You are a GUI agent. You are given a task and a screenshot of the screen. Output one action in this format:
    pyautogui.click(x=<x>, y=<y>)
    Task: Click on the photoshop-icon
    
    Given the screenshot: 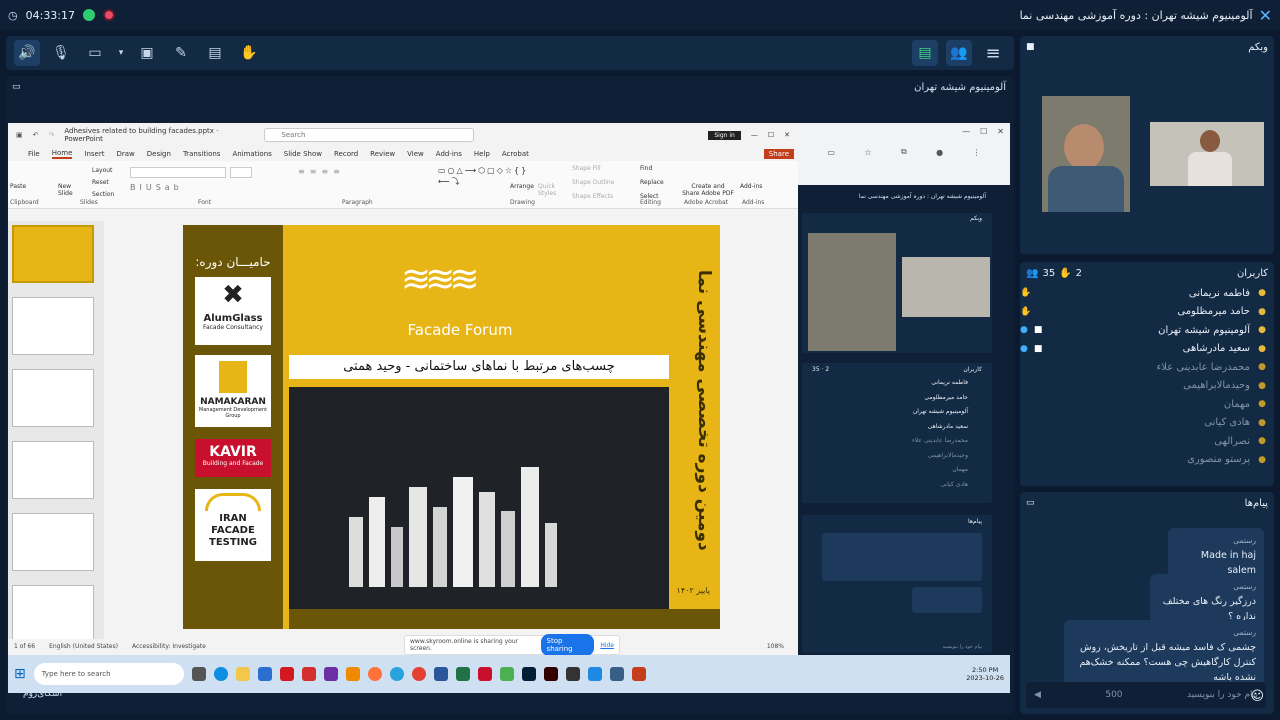 What is the action you would take?
    pyautogui.click(x=528, y=674)
    